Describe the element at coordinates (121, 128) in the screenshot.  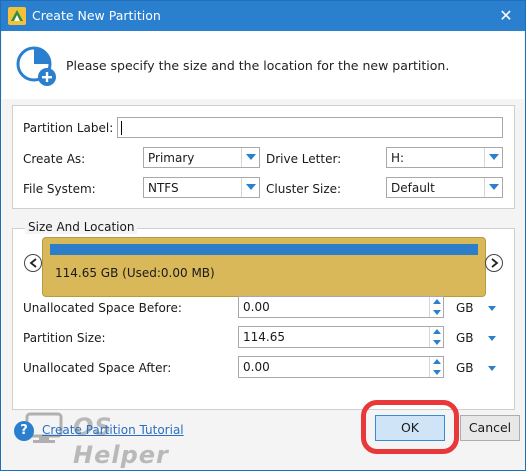
I see `text-cursor` at that location.